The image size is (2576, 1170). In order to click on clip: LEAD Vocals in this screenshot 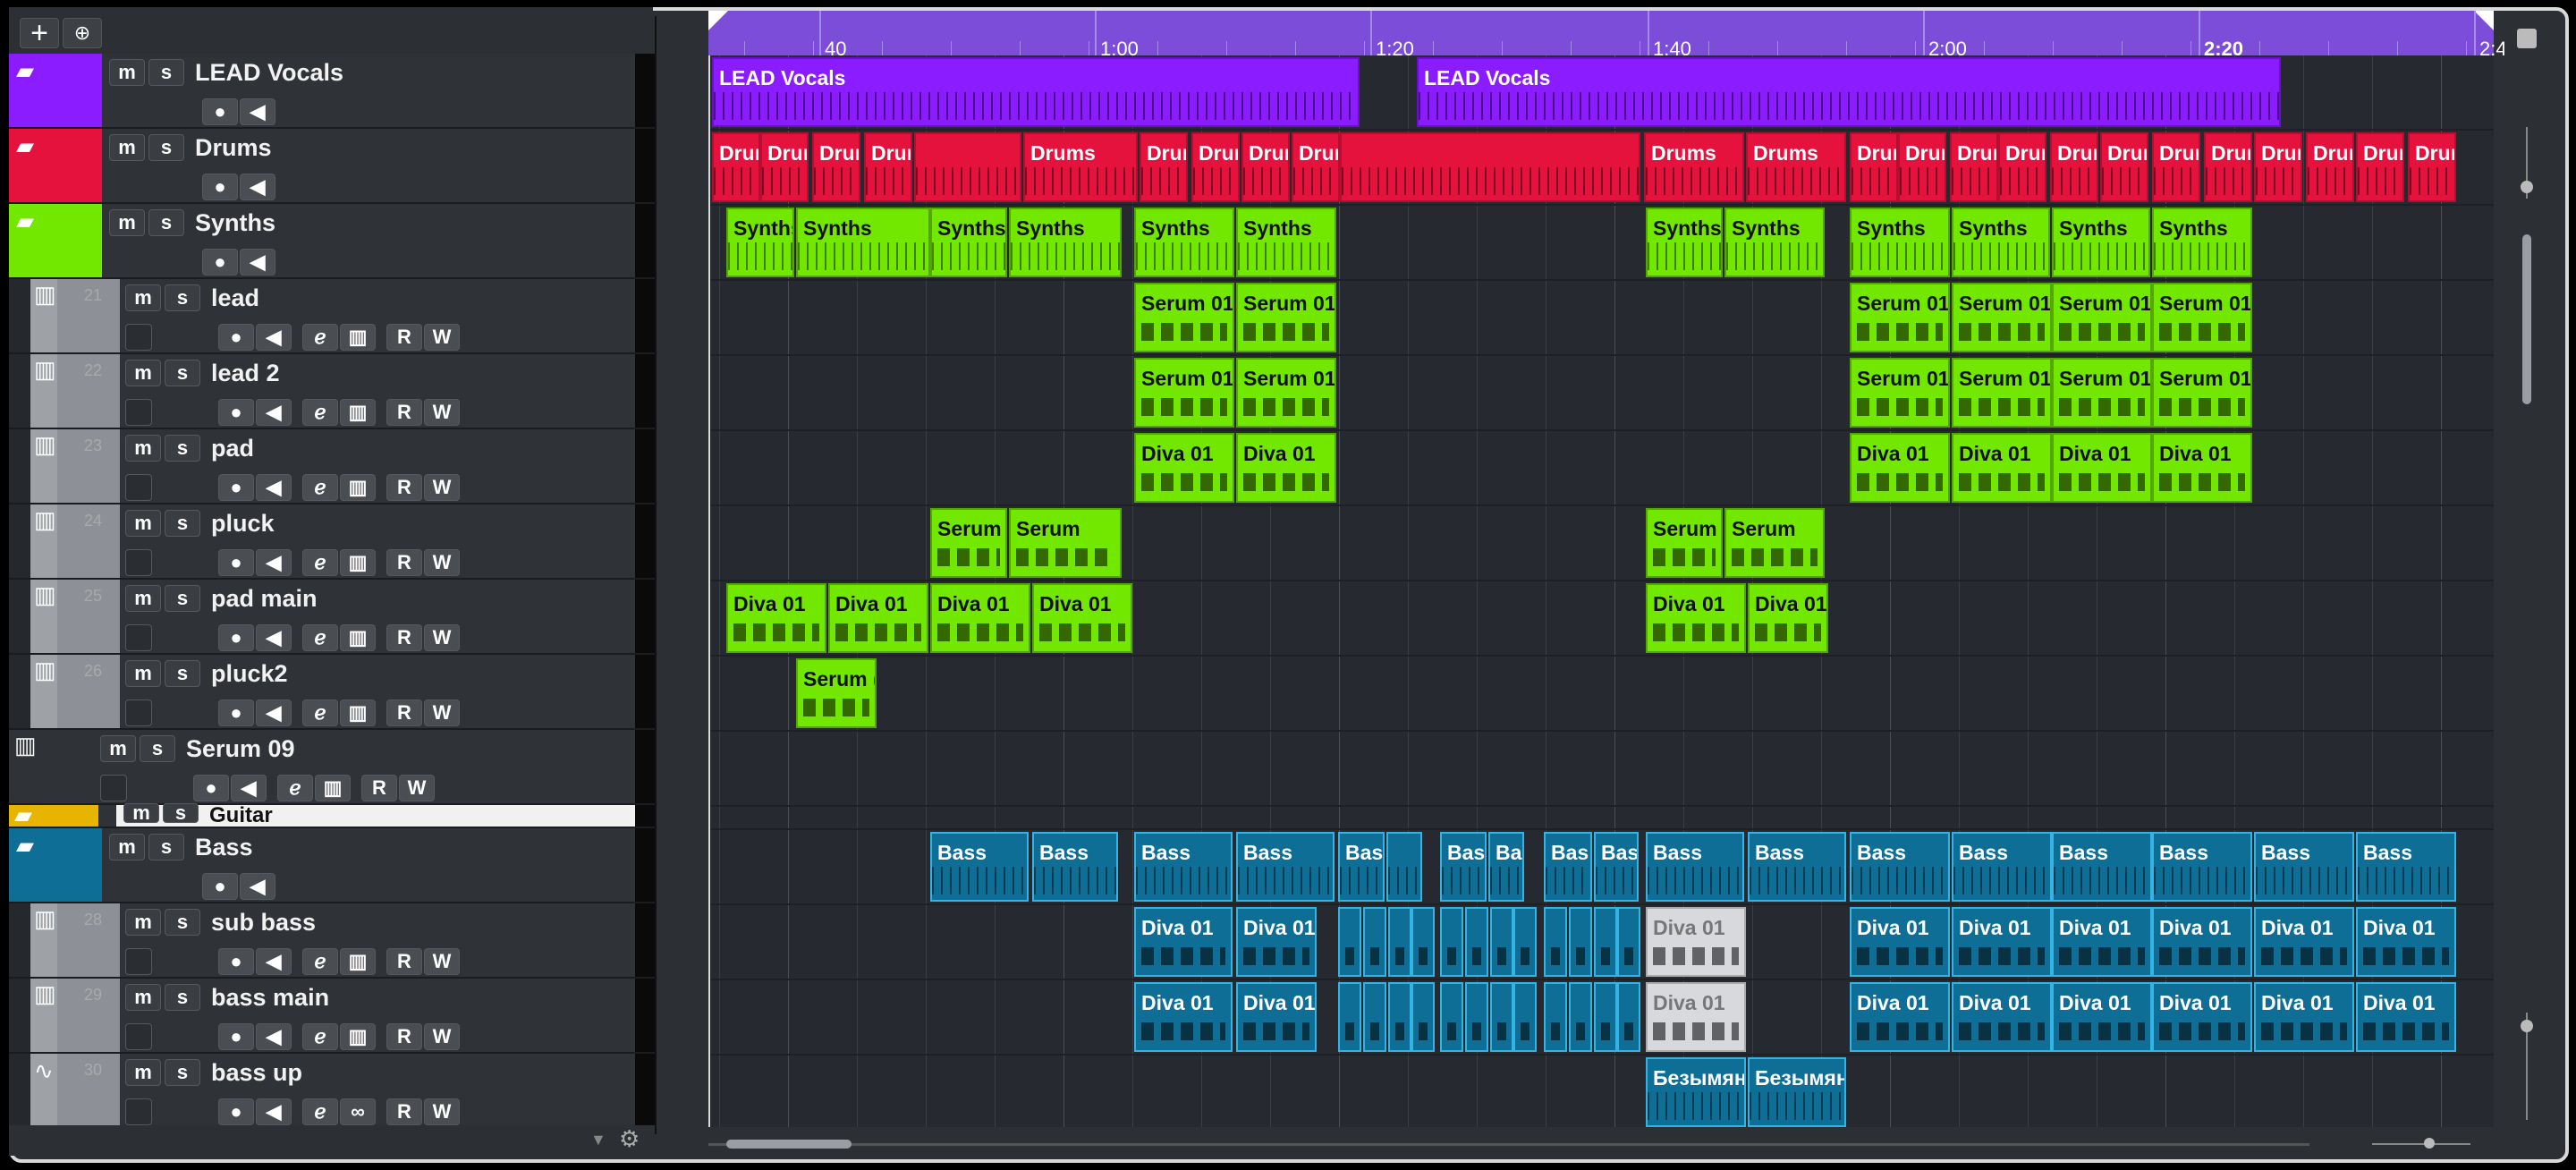, I will do `click(1849, 92)`.